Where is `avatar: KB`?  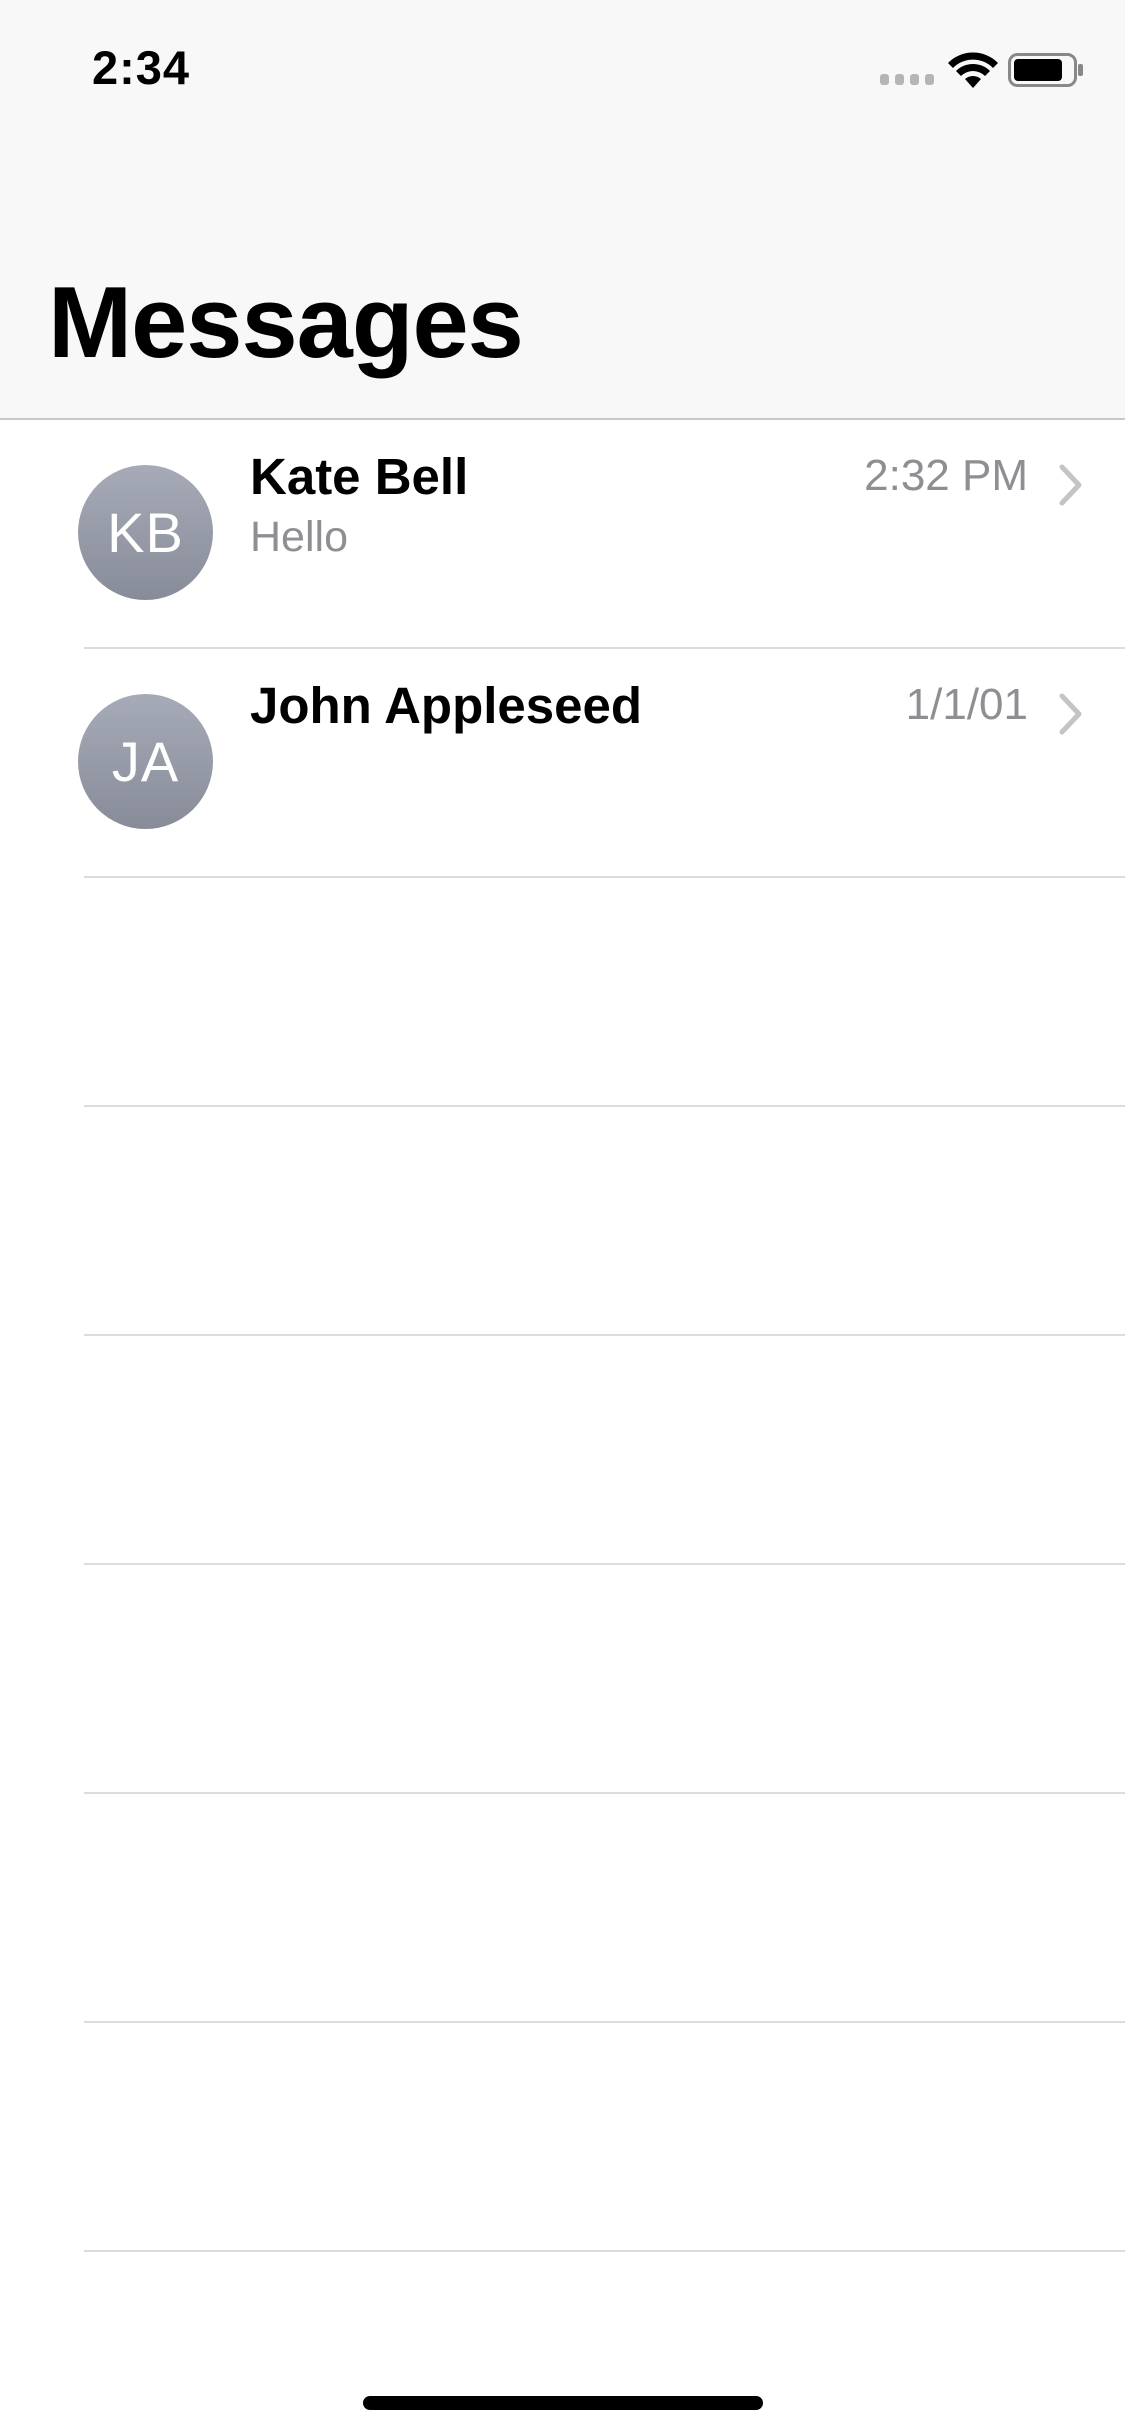 avatar: KB is located at coordinates (145, 532).